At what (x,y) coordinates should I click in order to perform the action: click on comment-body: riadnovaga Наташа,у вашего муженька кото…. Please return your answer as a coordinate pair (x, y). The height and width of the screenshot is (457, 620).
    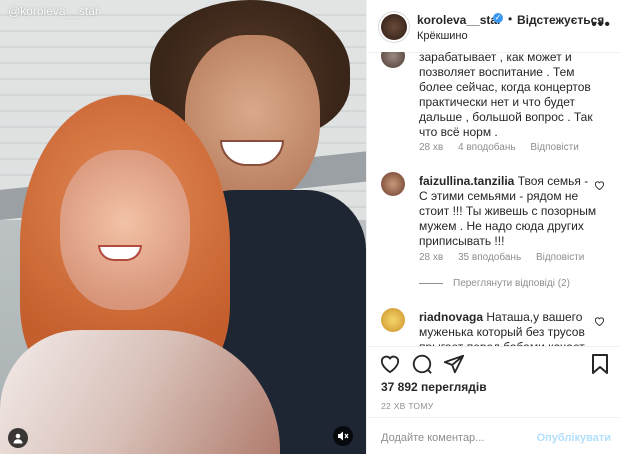
    Looking at the image, I should click on (509, 328).